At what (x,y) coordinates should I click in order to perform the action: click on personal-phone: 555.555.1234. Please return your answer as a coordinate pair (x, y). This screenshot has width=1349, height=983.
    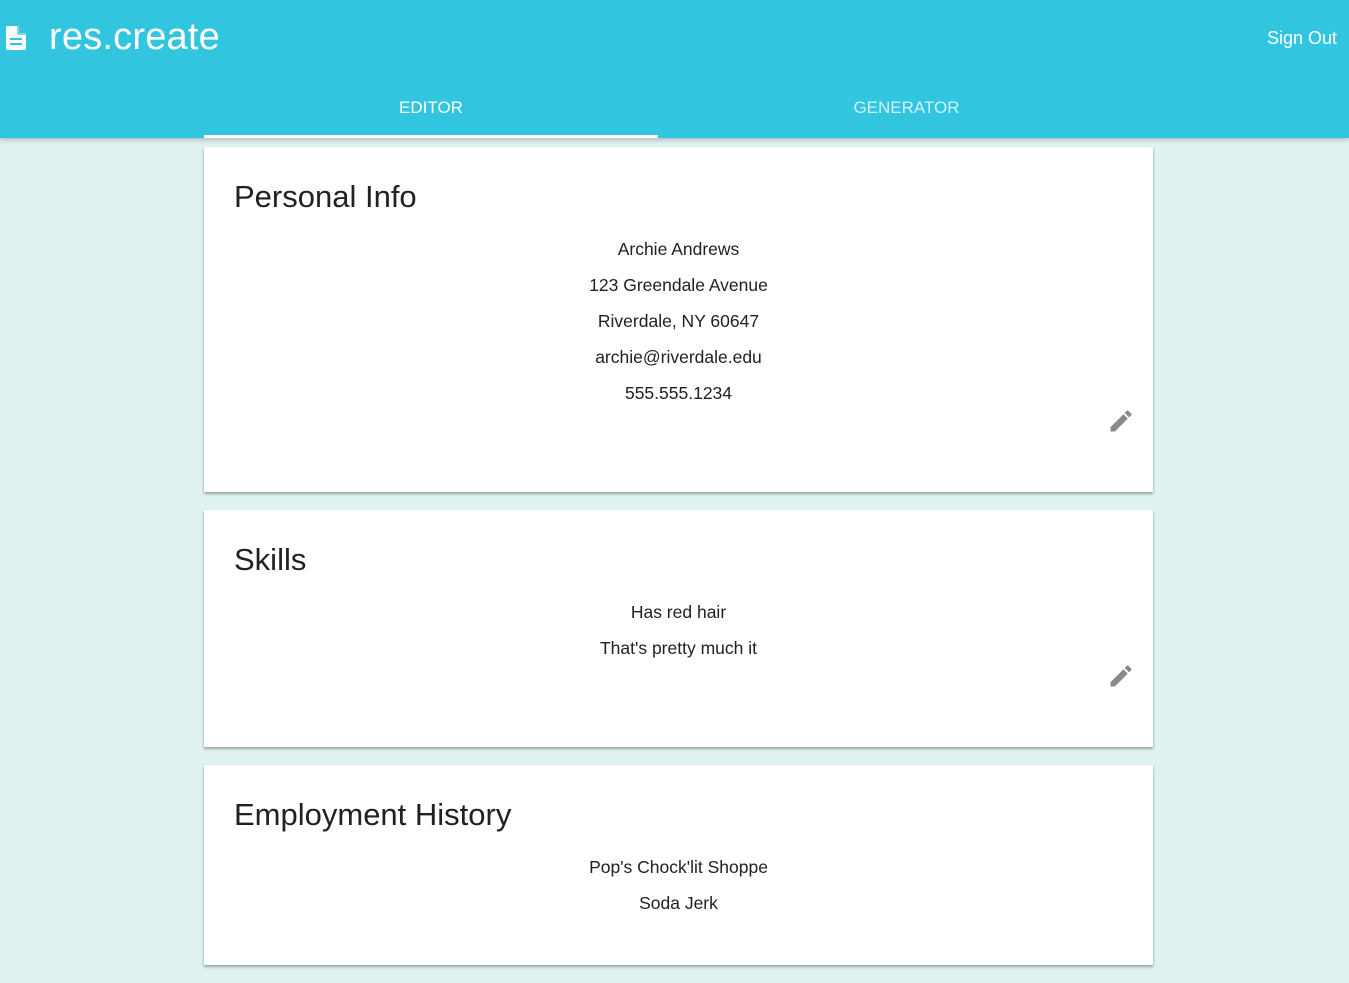
    Looking at the image, I should click on (678, 393).